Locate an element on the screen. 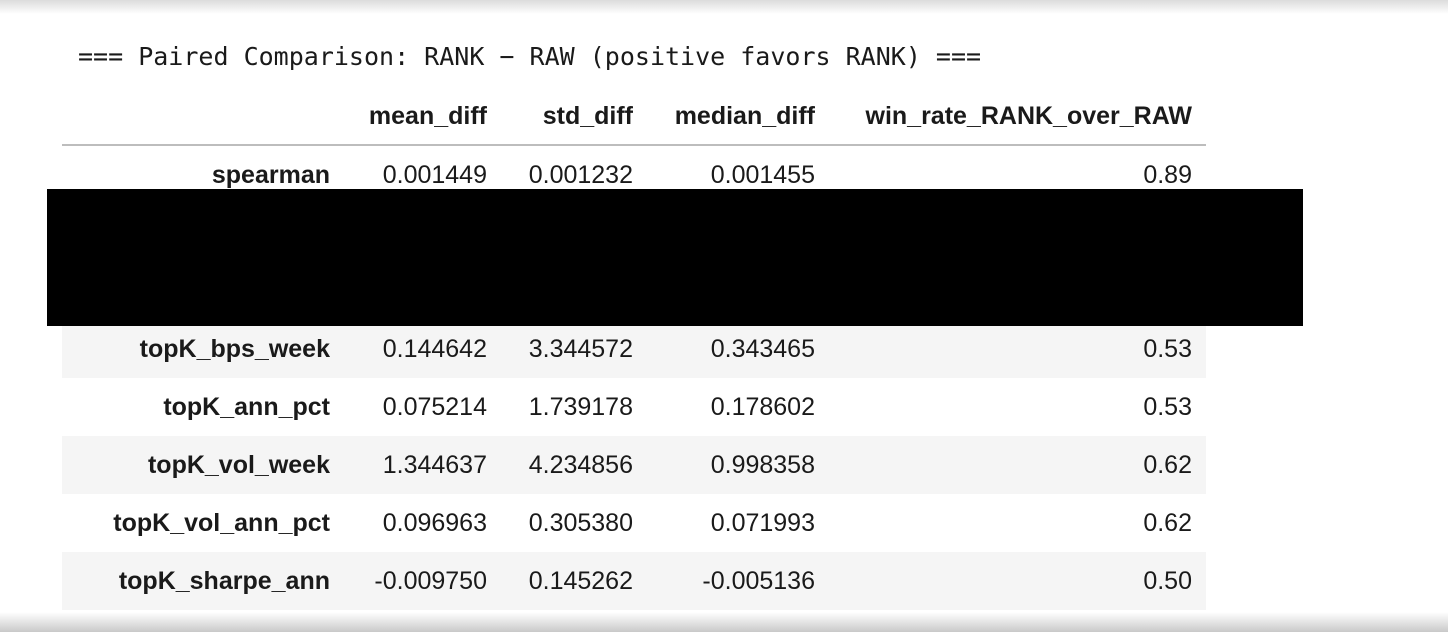 The width and height of the screenshot is (1448, 632). column-header-mean-diff: mean_diff is located at coordinates (422, 117).